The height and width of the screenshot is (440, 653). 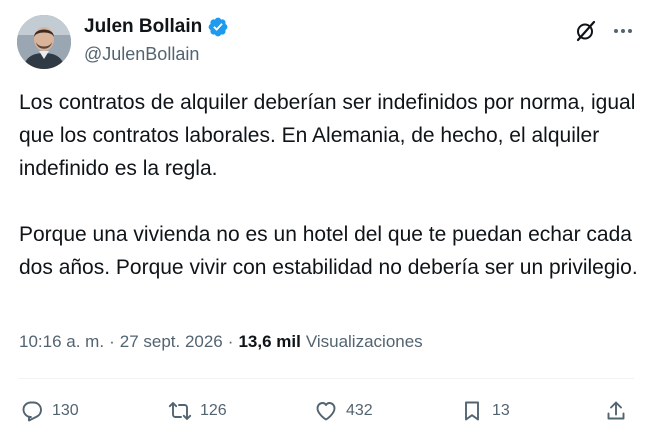 What do you see at coordinates (49, 411) in the screenshot?
I see `reply-button: 130` at bounding box center [49, 411].